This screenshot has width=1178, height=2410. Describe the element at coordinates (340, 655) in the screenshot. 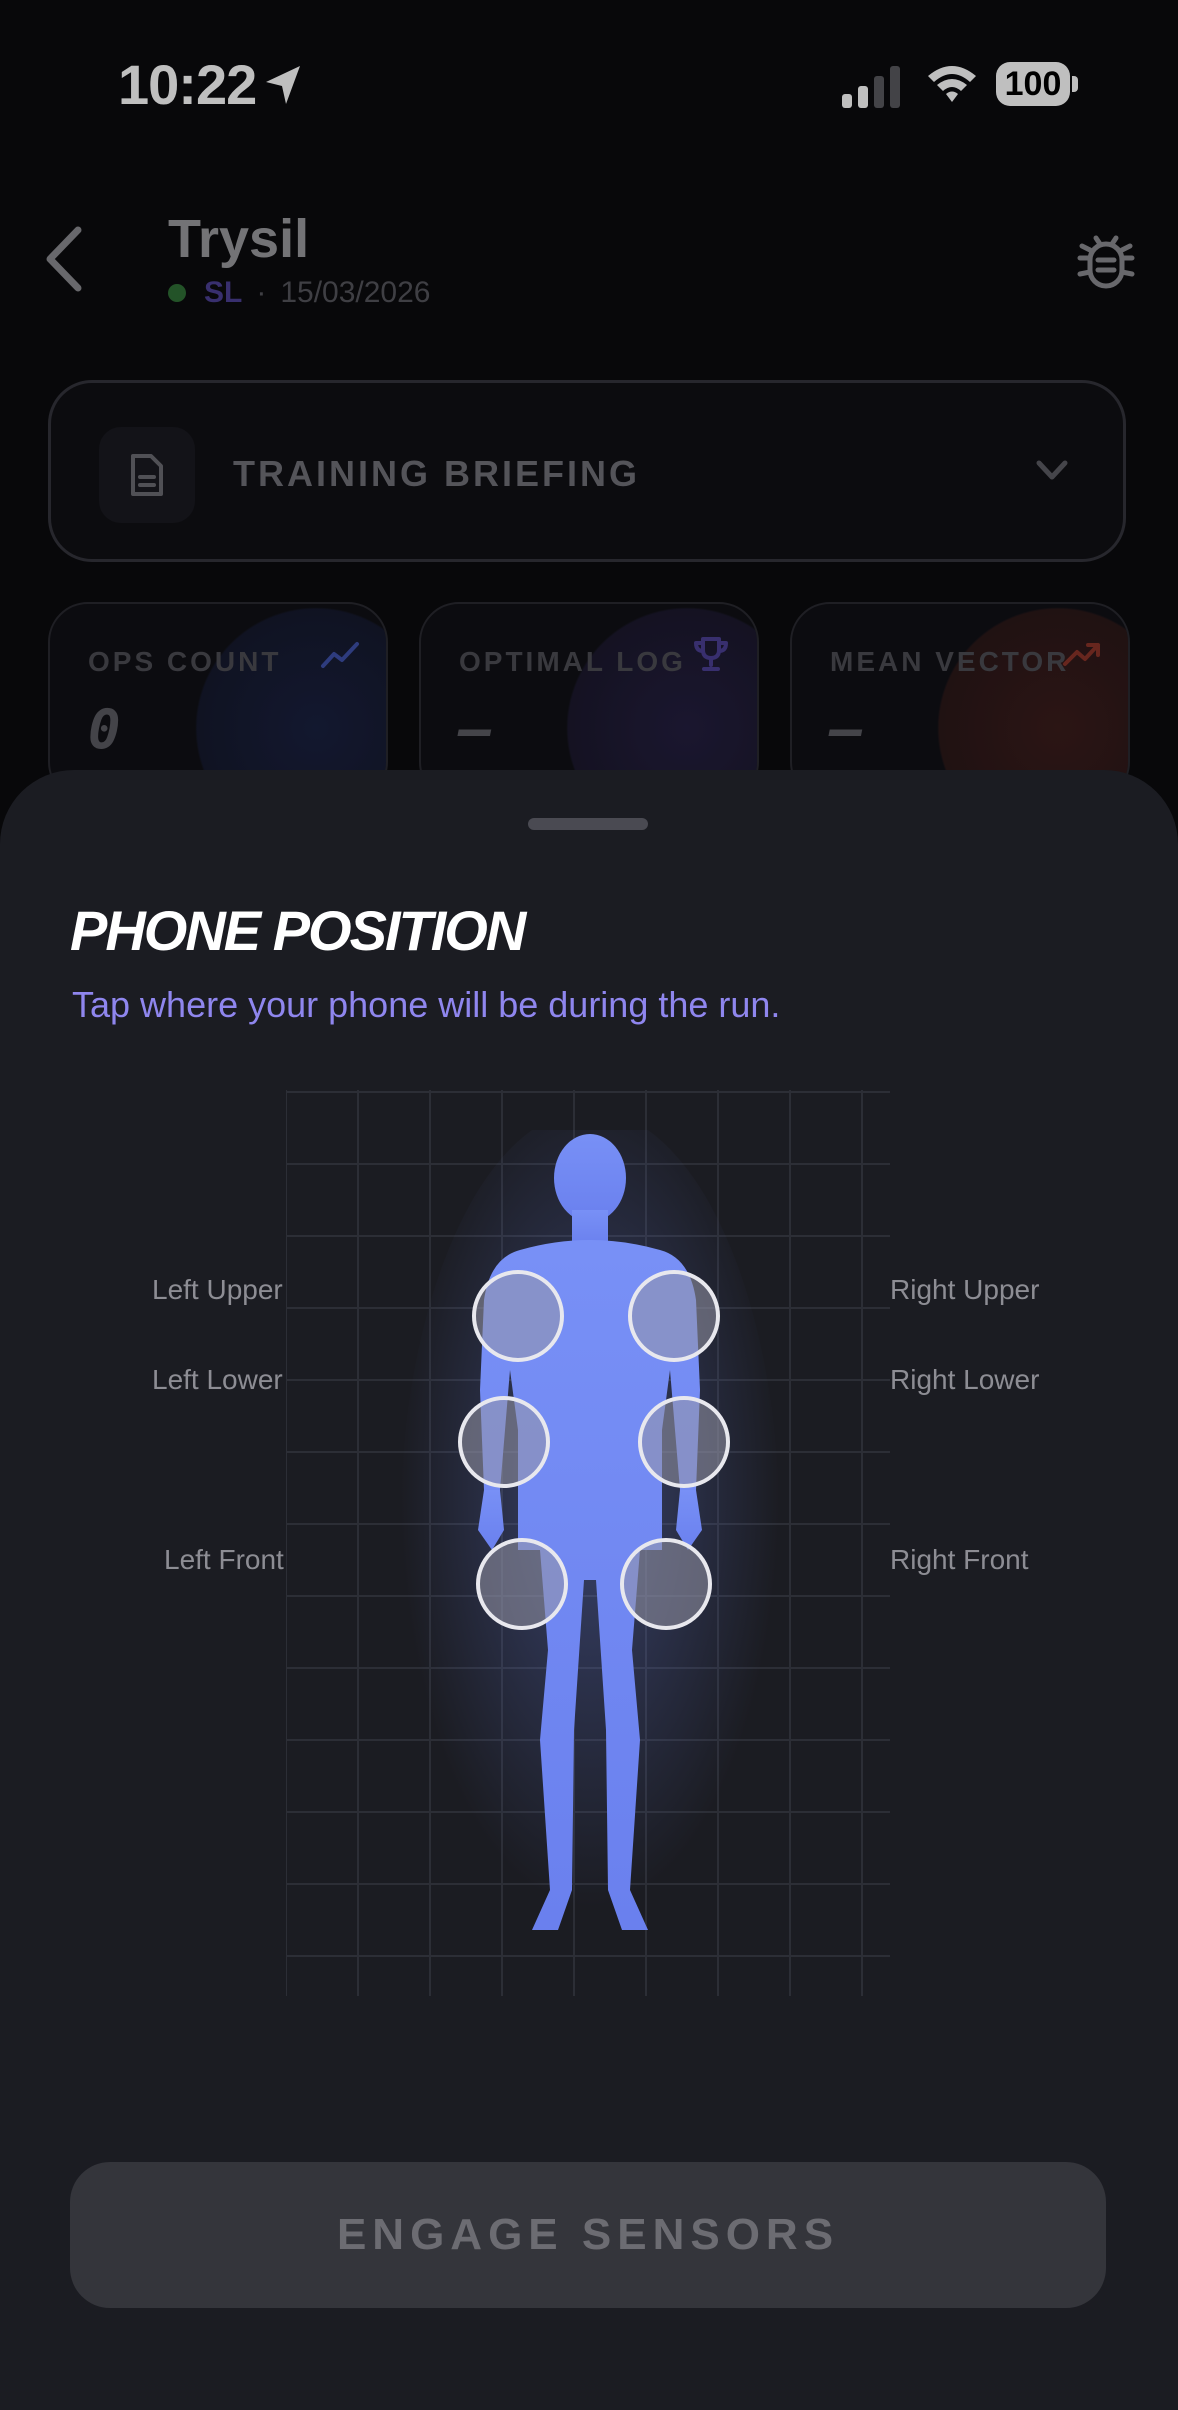

I see `trend-line-icon` at that location.